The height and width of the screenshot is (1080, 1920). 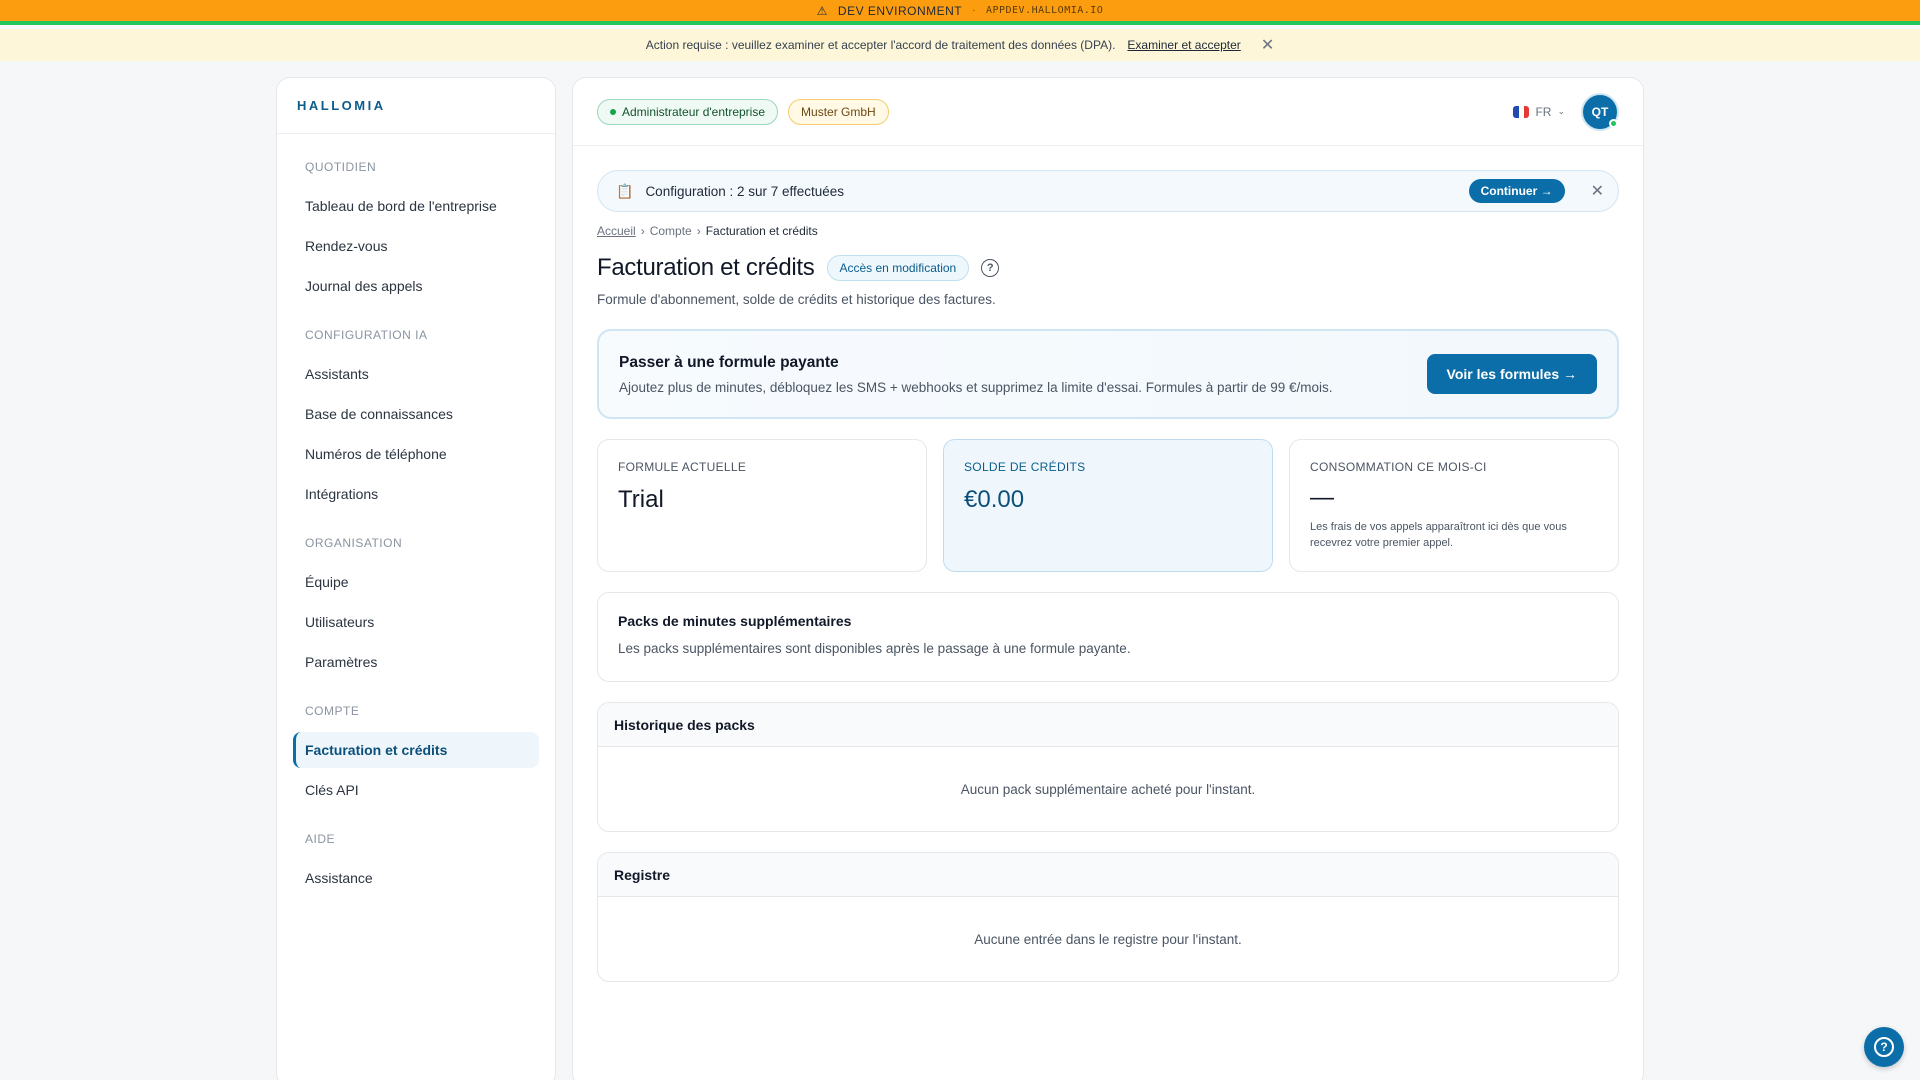 I want to click on role-label: Administrateur d'entreprise, so click(x=694, y=111).